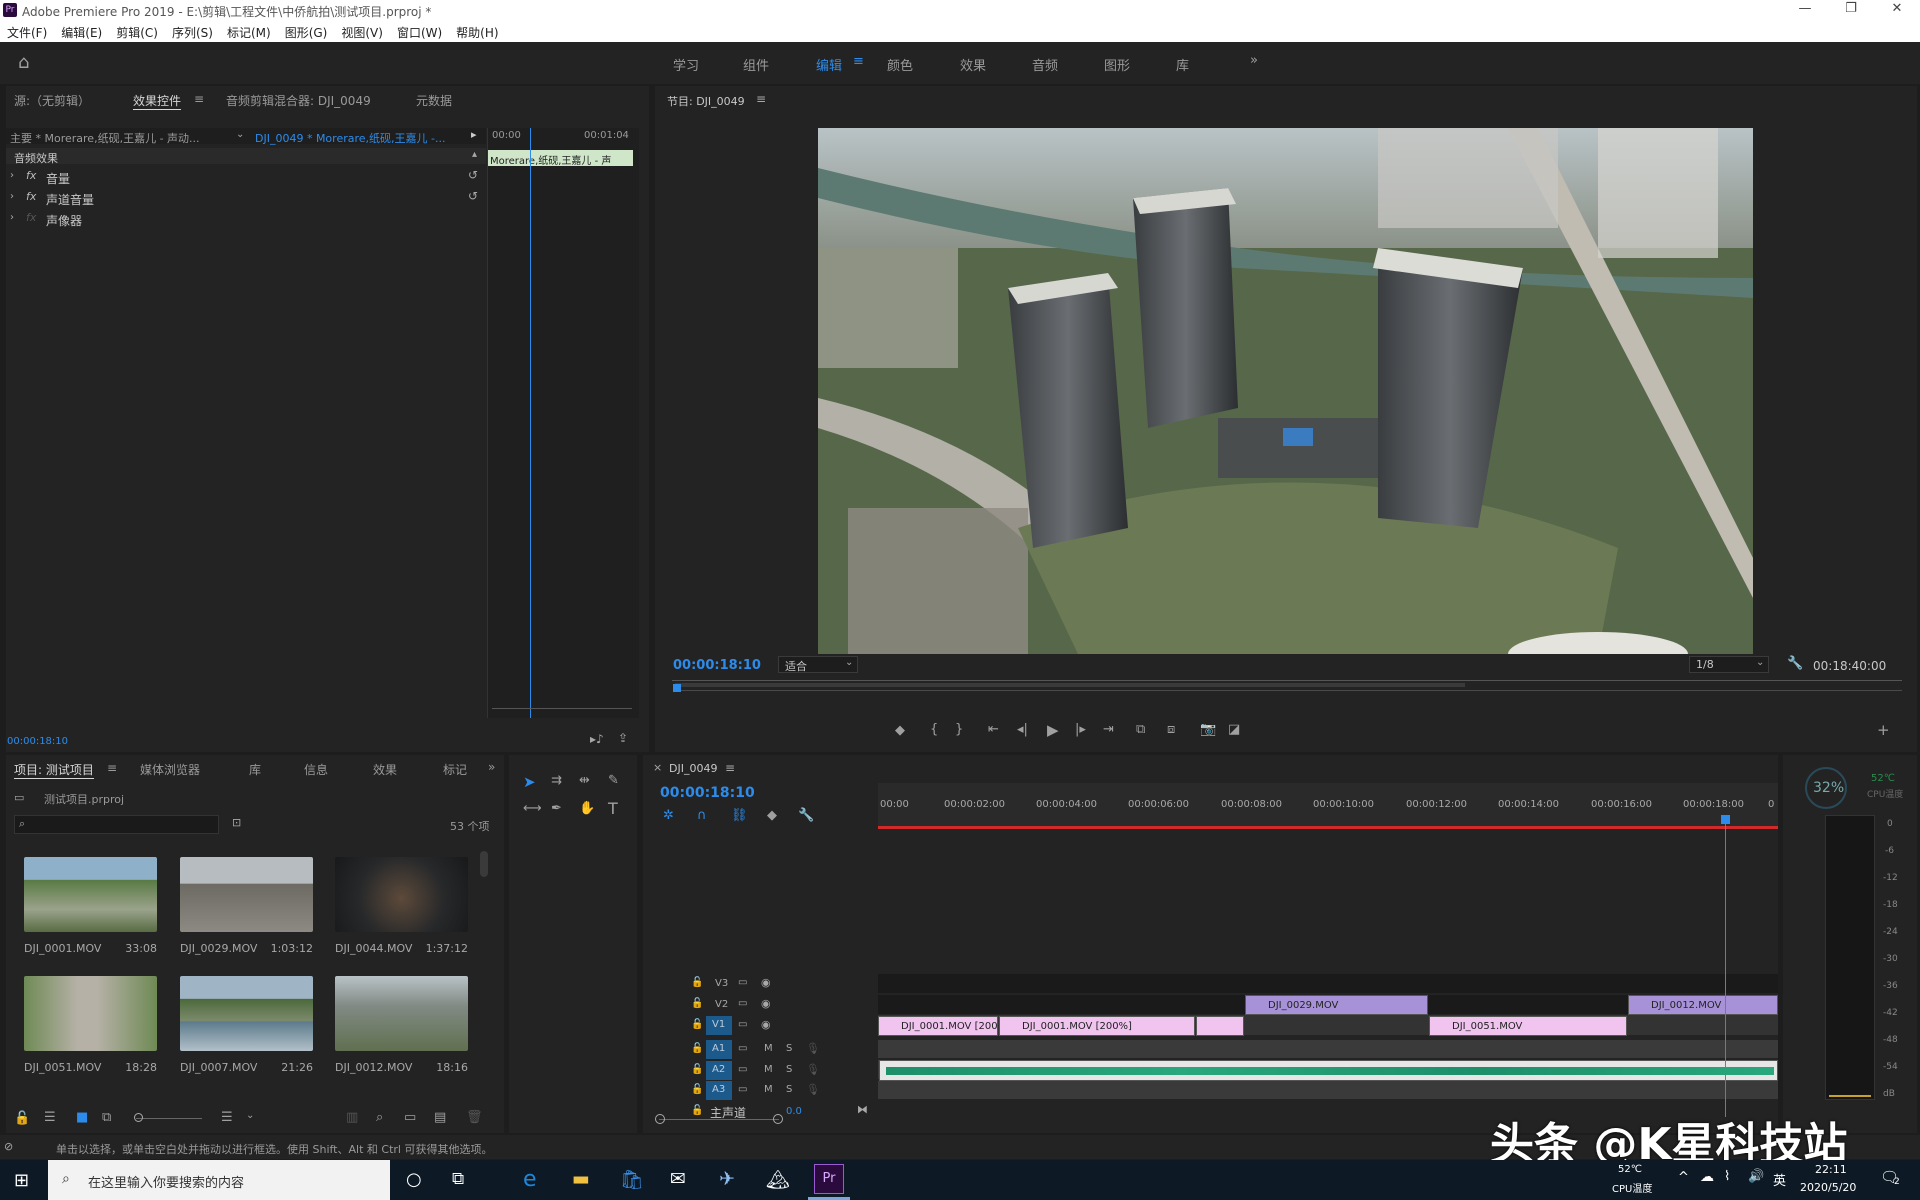 The width and height of the screenshot is (1920, 1200). I want to click on sort-icon: ☰, so click(227, 1117).